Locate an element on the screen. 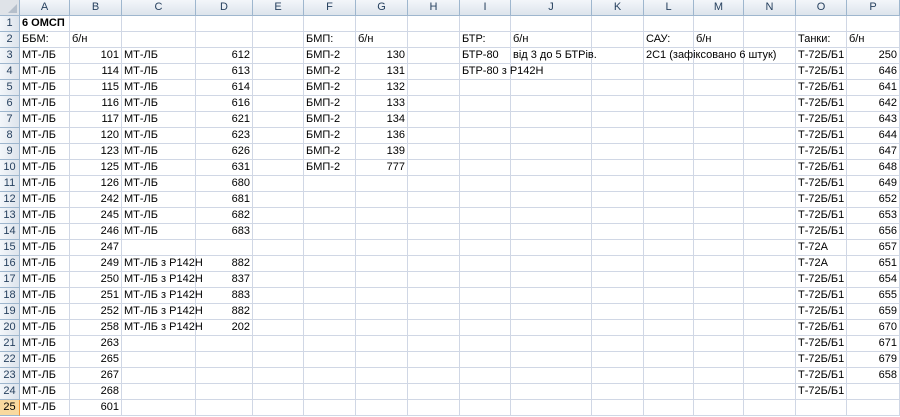  cell-e11 is located at coordinates (278, 184).